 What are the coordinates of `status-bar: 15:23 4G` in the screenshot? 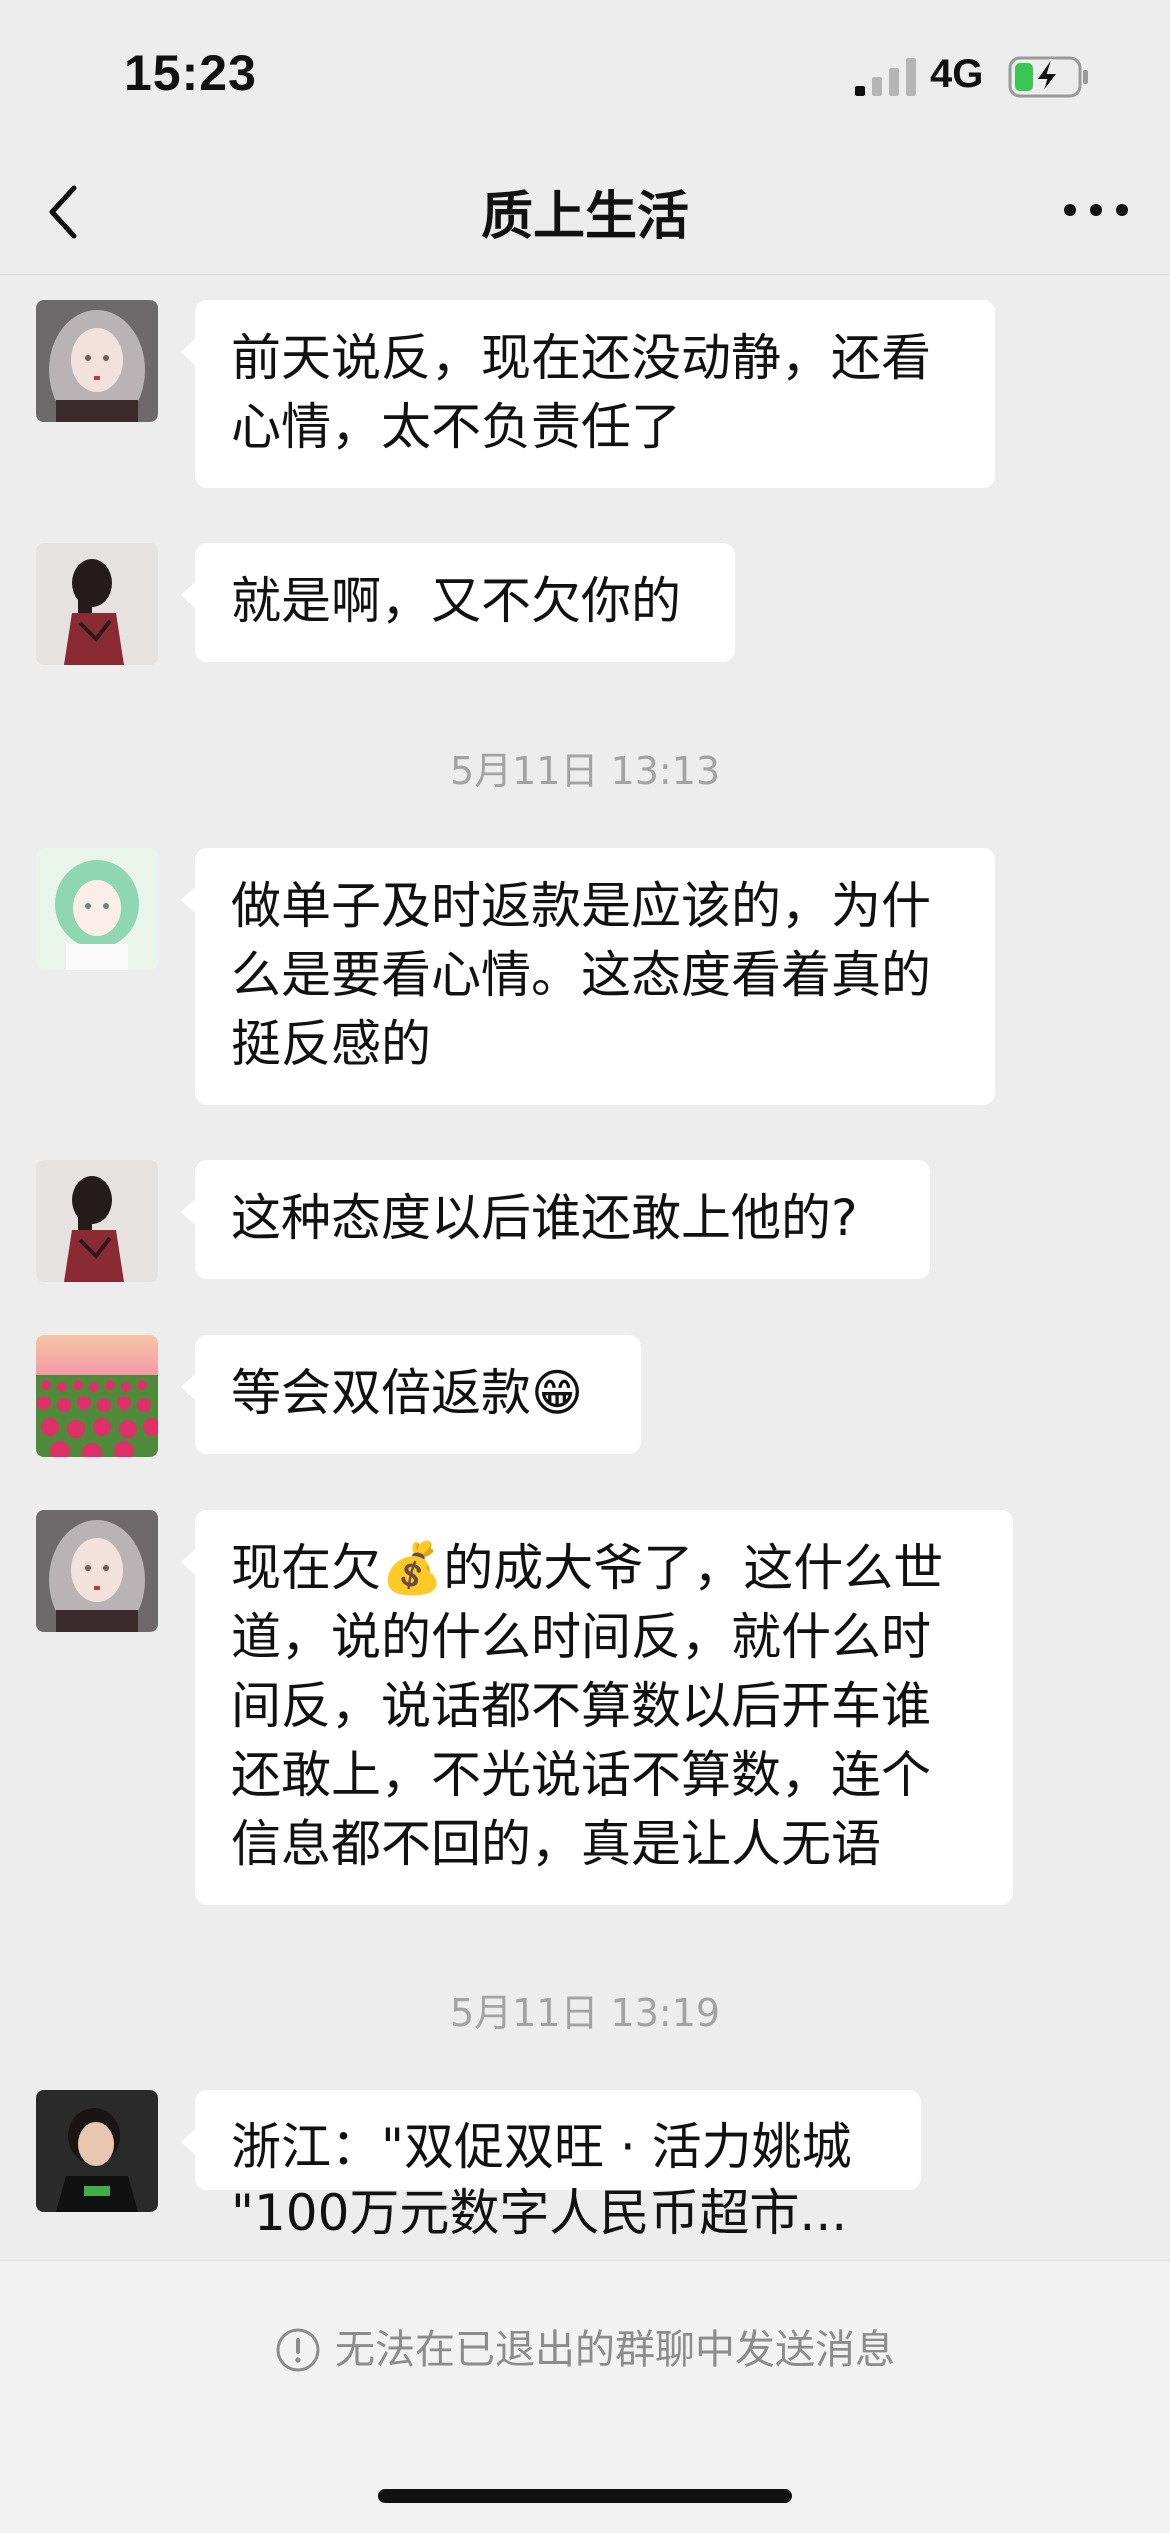 It's located at (585, 75).